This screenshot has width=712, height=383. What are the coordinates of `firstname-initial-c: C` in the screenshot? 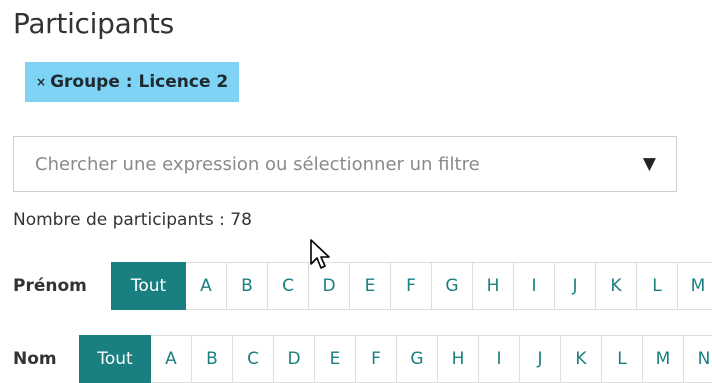 It's located at (288, 286).